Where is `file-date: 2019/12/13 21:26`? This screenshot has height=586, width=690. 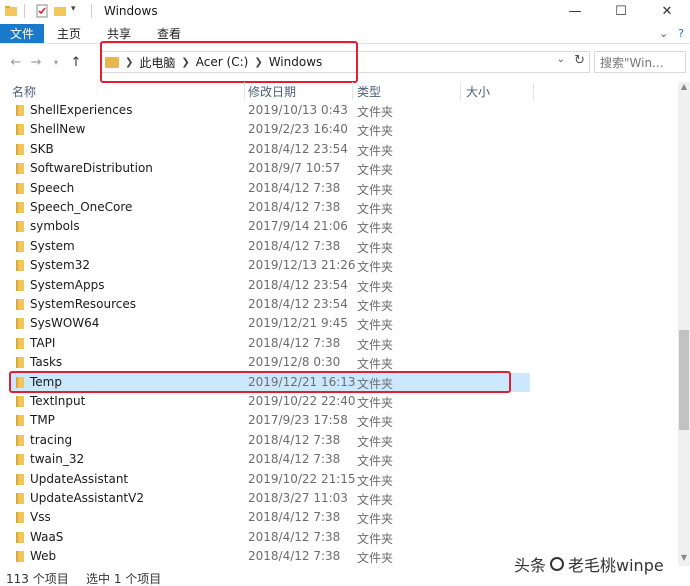
file-date: 2019/12/13 21:26 is located at coordinates (302, 265).